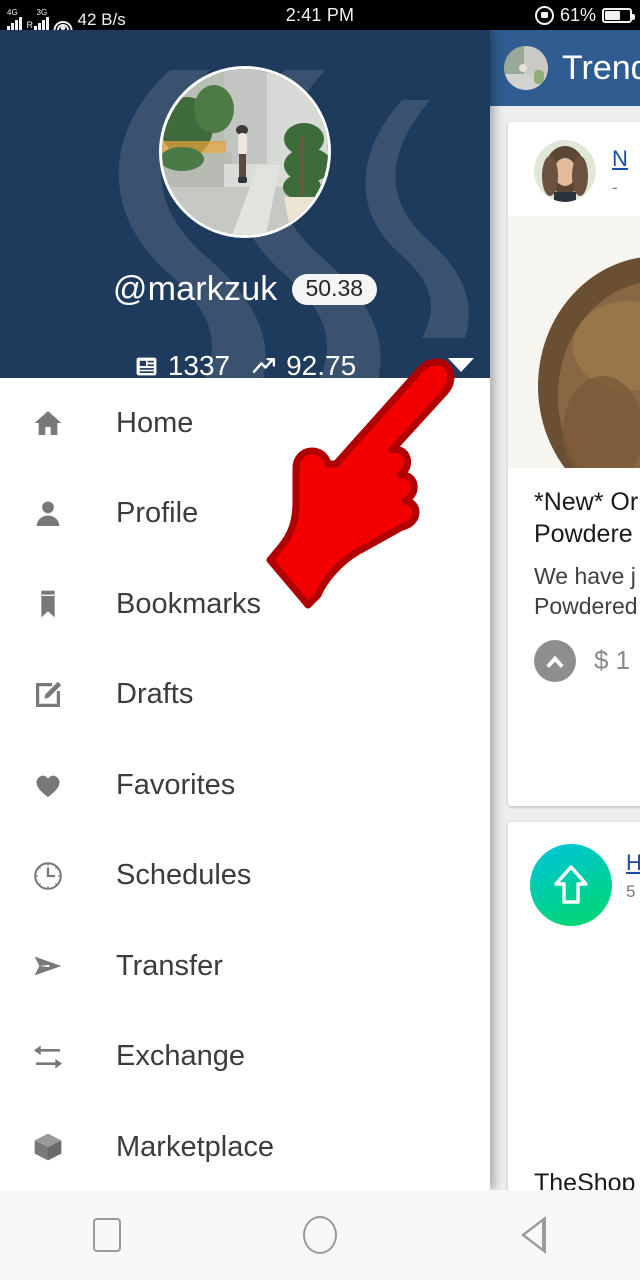 This screenshot has height=1280, width=640. What do you see at coordinates (195, 289) in the screenshot?
I see `profile-username: @markzuk` at bounding box center [195, 289].